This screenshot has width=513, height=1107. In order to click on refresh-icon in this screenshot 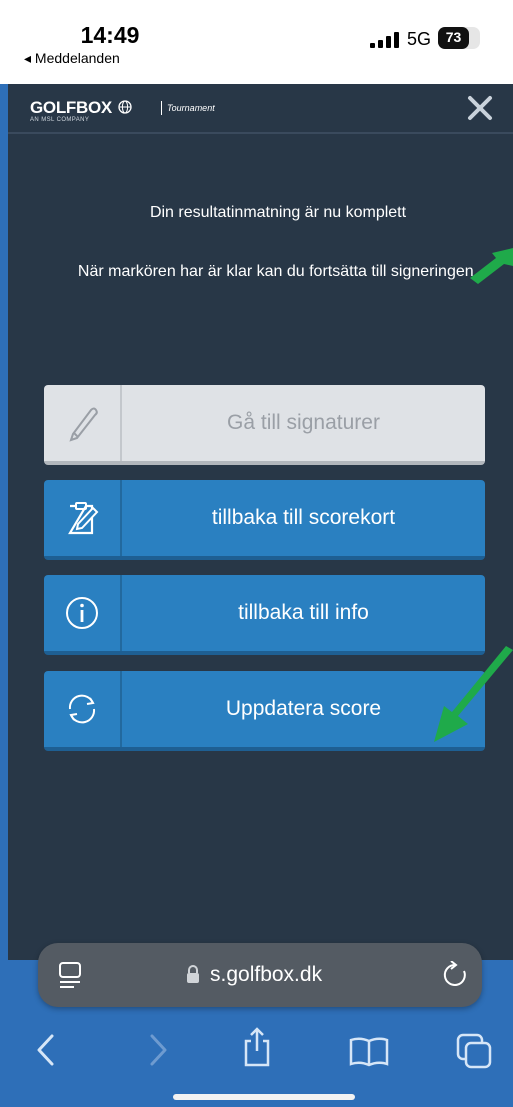, I will do `click(82, 709)`.